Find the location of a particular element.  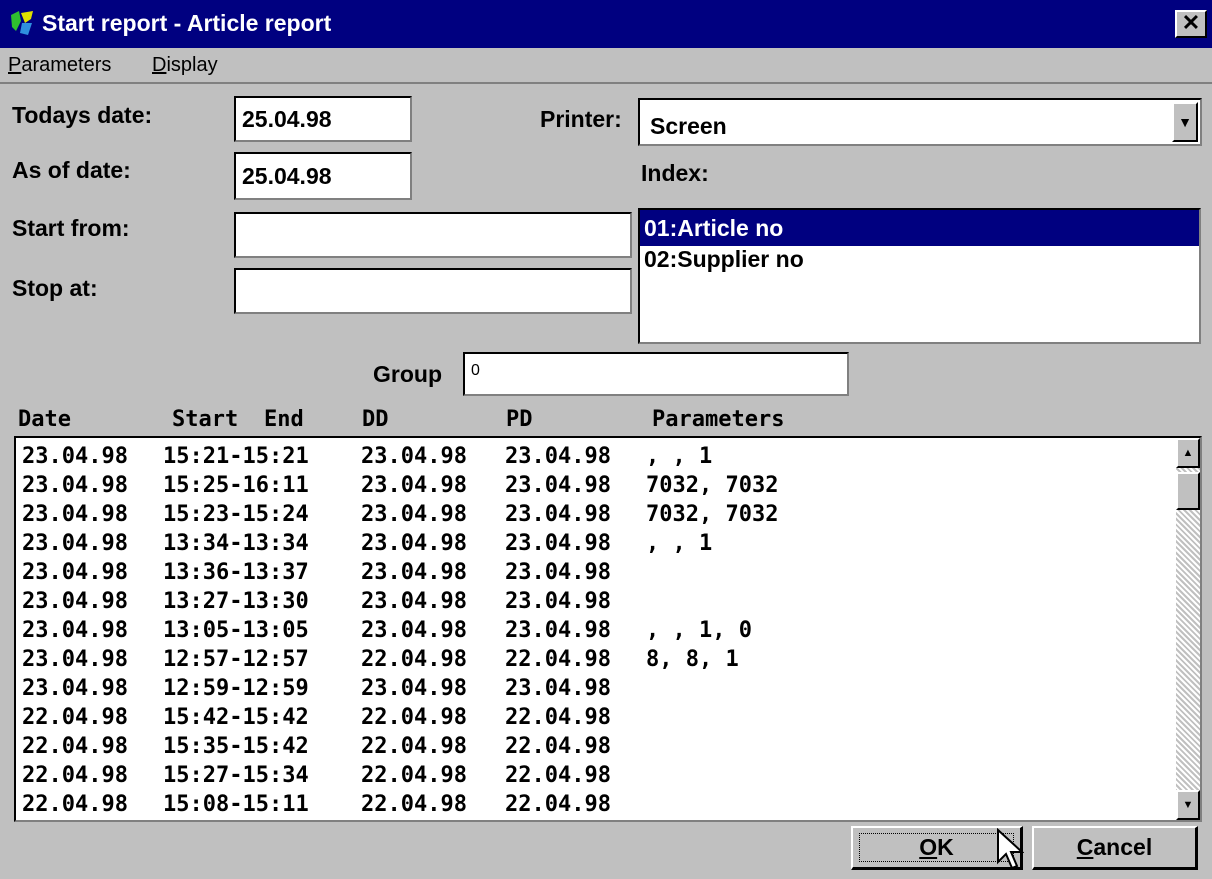

row-time: 12:57-12:57 is located at coordinates (236, 659).